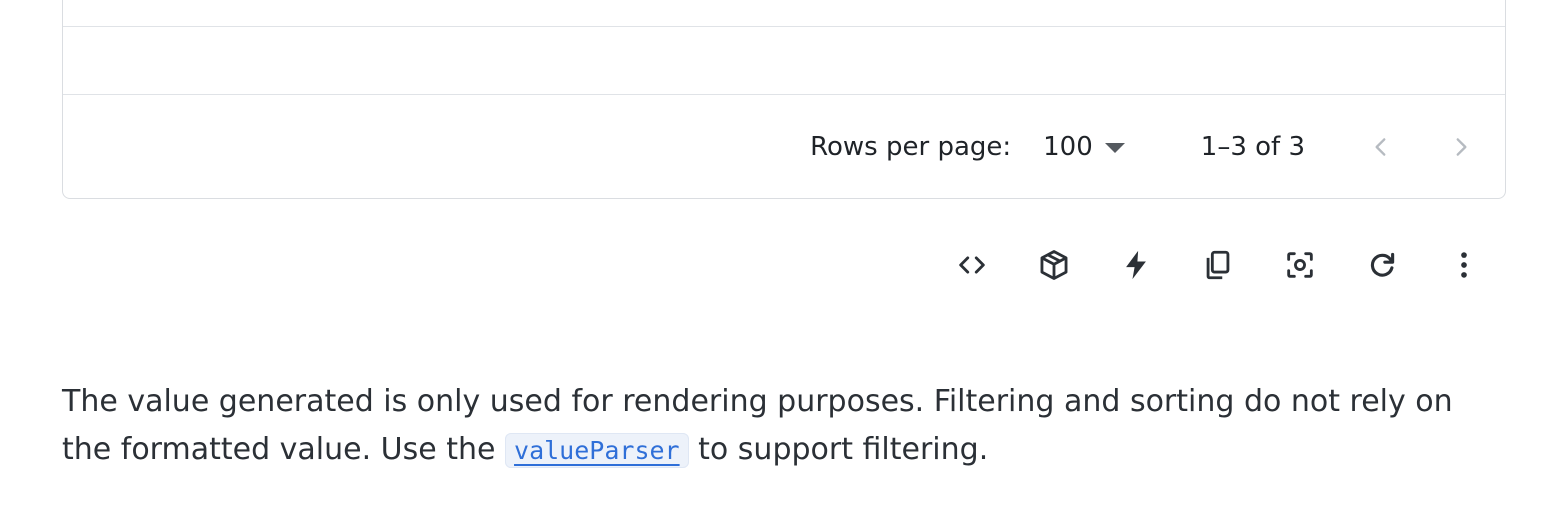 Image resolution: width=1556 pixels, height=508 pixels. What do you see at coordinates (838, 449) in the screenshot?
I see `description-text-end: to support filtering.` at bounding box center [838, 449].